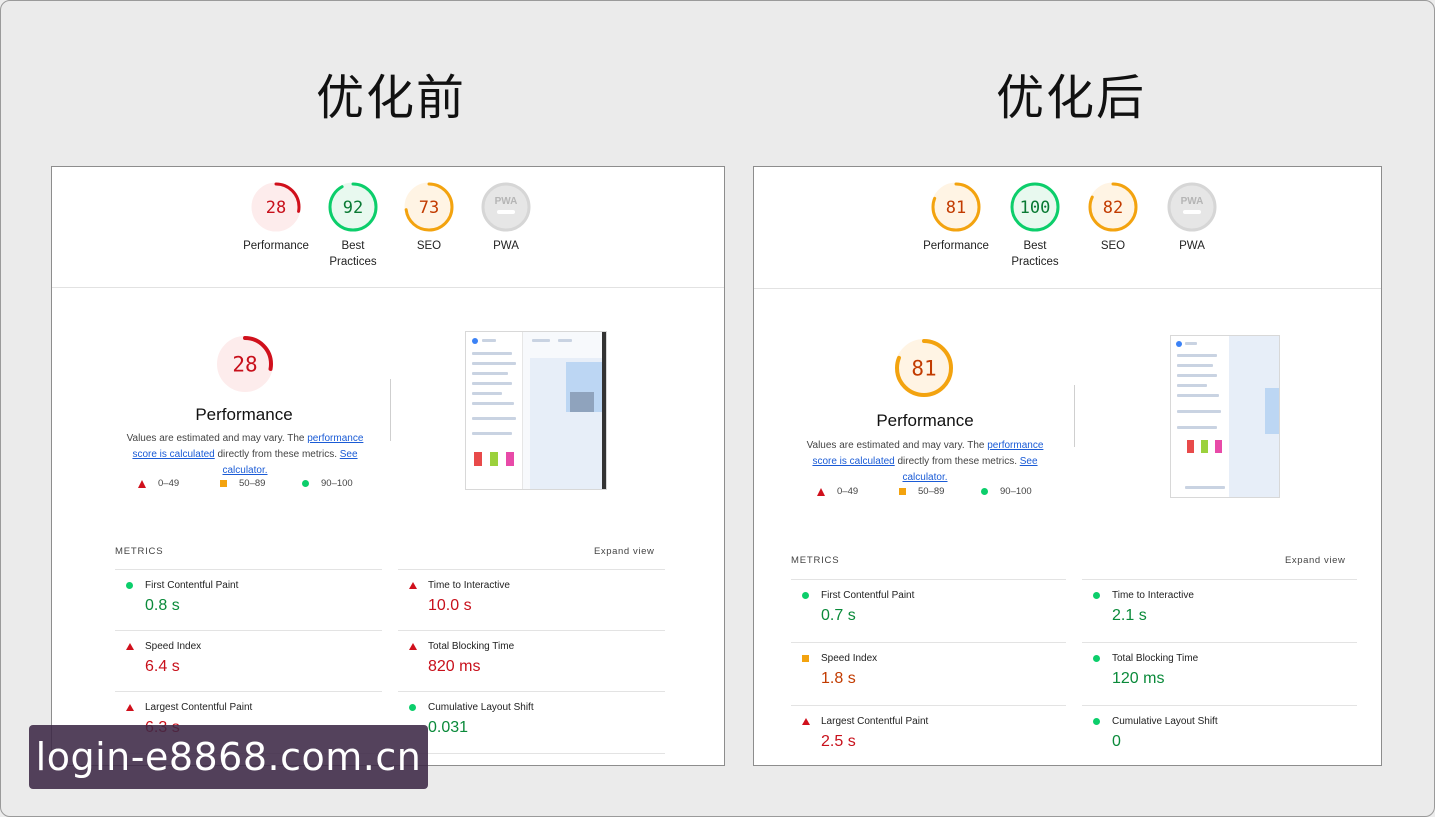 The width and height of the screenshot is (1435, 817). Describe the element at coordinates (173, 646) in the screenshot. I see `metric-name: Speed Index` at that location.